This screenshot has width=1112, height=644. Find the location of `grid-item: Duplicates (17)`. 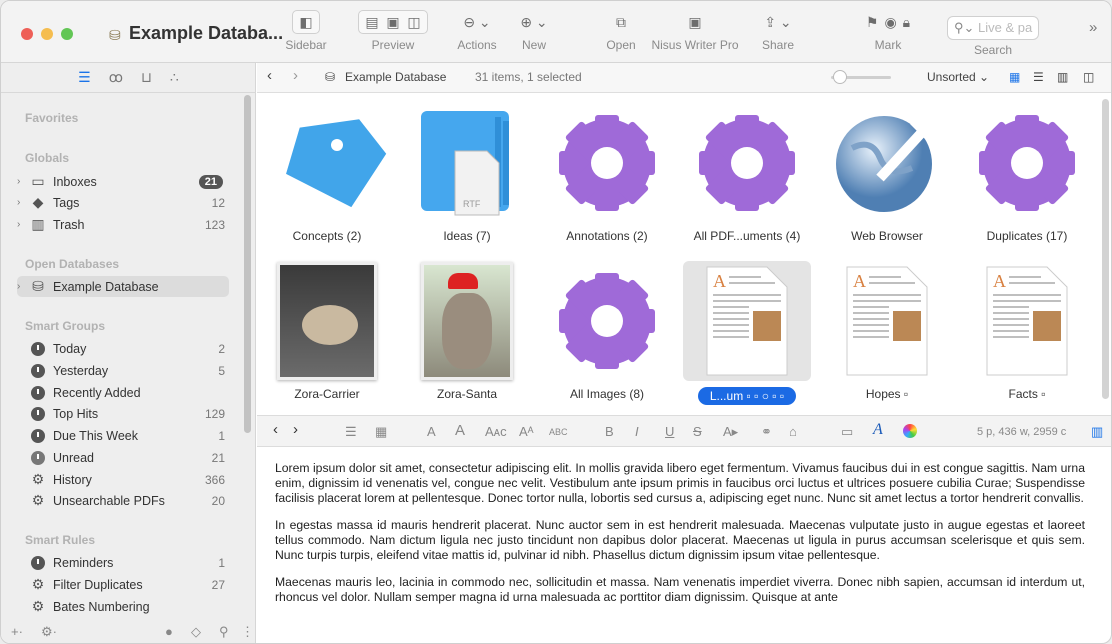

grid-item: Duplicates (17) is located at coordinates (1027, 173).